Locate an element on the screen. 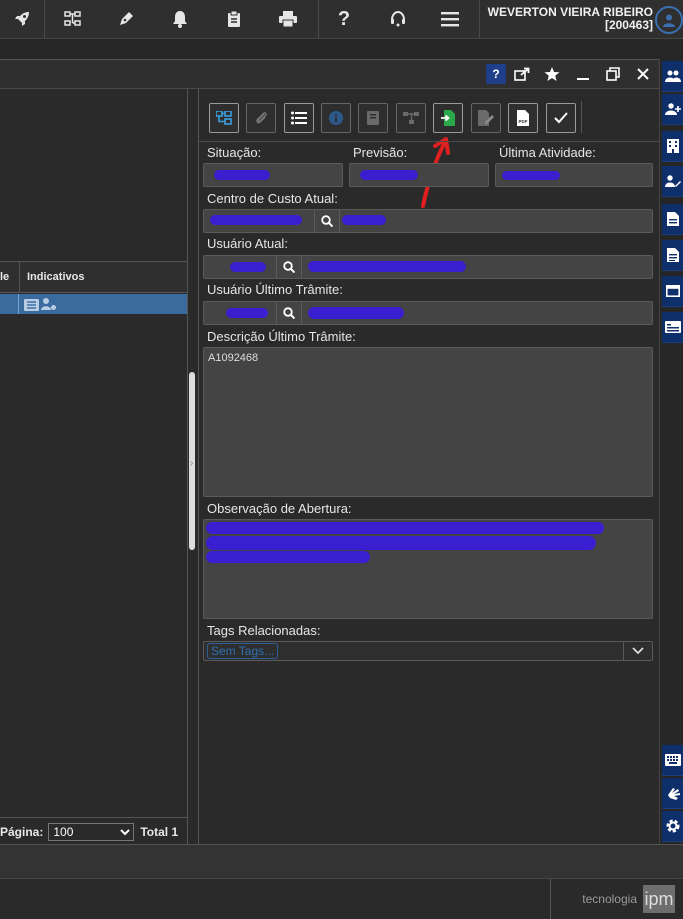 The height and width of the screenshot is (919, 683). building-icon is located at coordinates (672, 146).